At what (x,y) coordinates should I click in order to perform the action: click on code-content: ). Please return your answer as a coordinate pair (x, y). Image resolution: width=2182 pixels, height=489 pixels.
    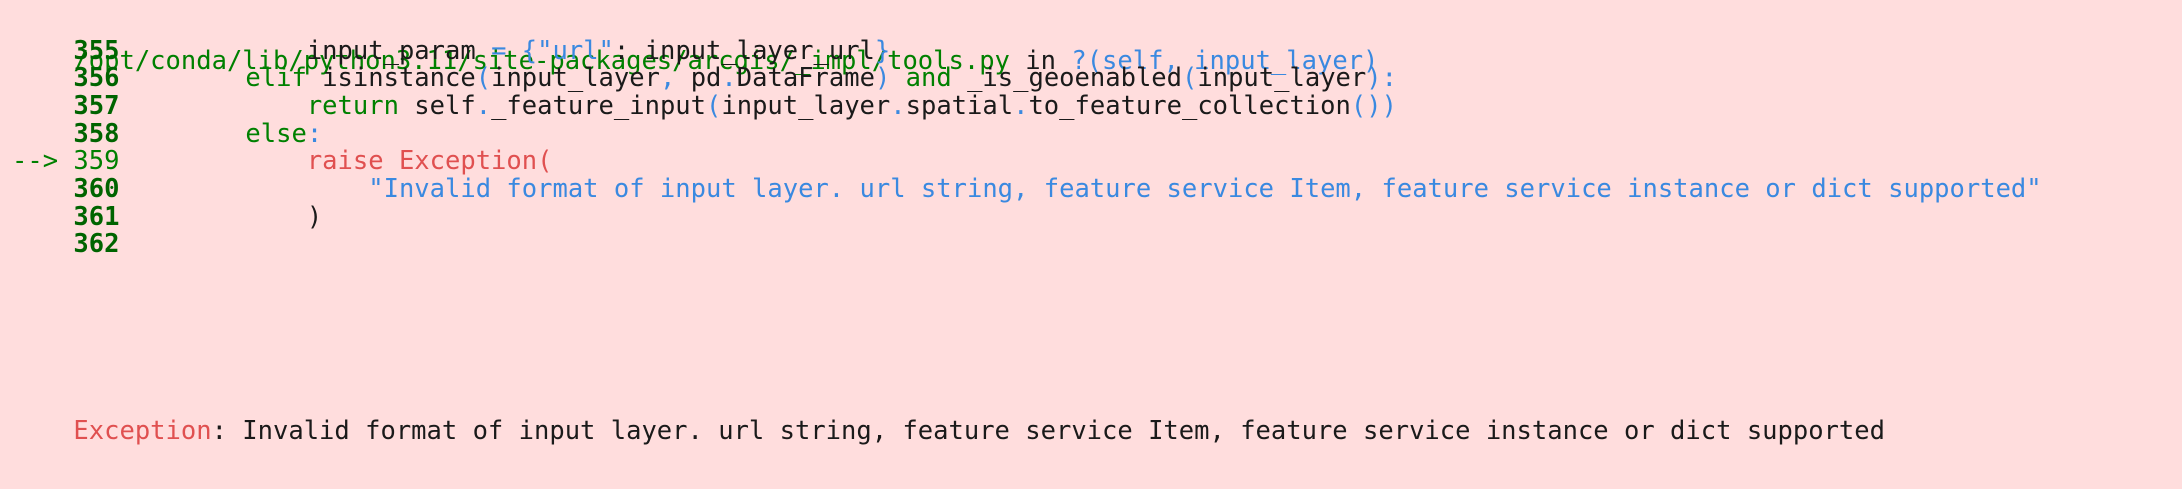
    Looking at the image, I should click on (253, 217).